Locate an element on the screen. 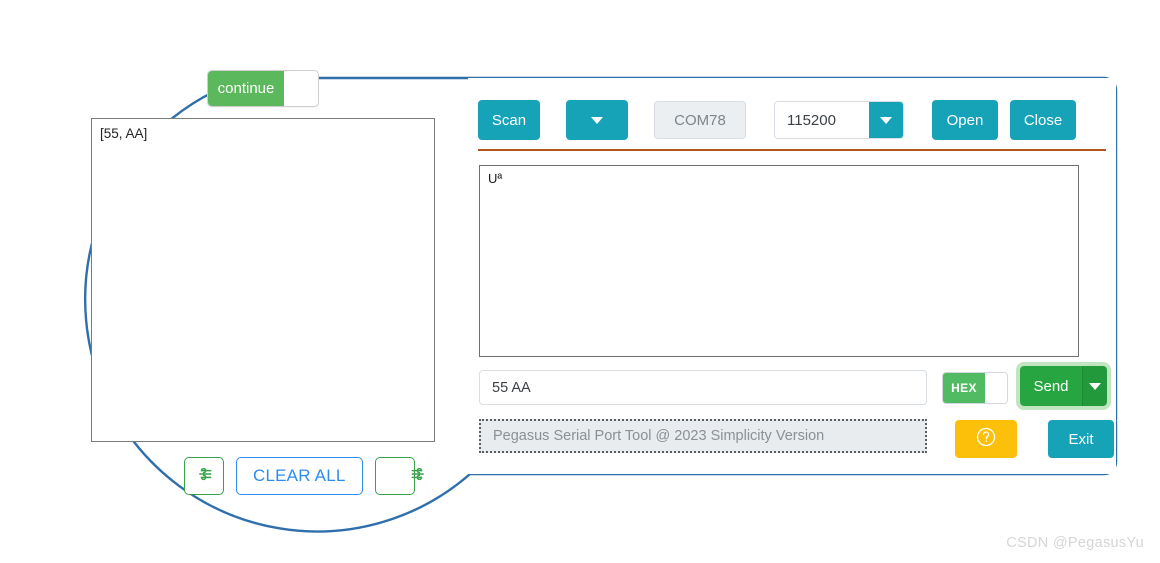 Image resolution: width=1160 pixels, height=563 pixels. continue-toggle: continue is located at coordinates (263, 88).